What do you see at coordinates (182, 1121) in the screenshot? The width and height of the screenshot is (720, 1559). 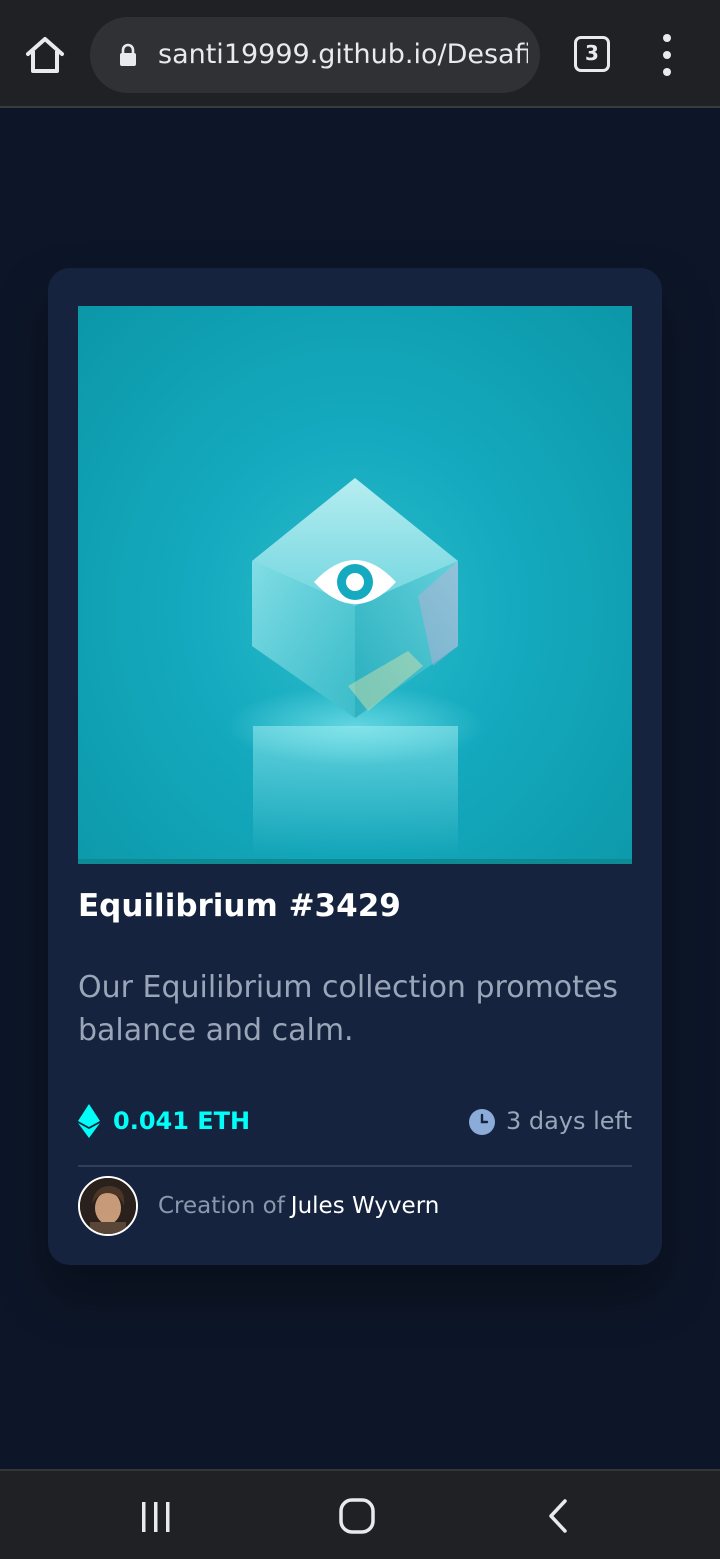 I see `price-value: 0.041 ETH` at bounding box center [182, 1121].